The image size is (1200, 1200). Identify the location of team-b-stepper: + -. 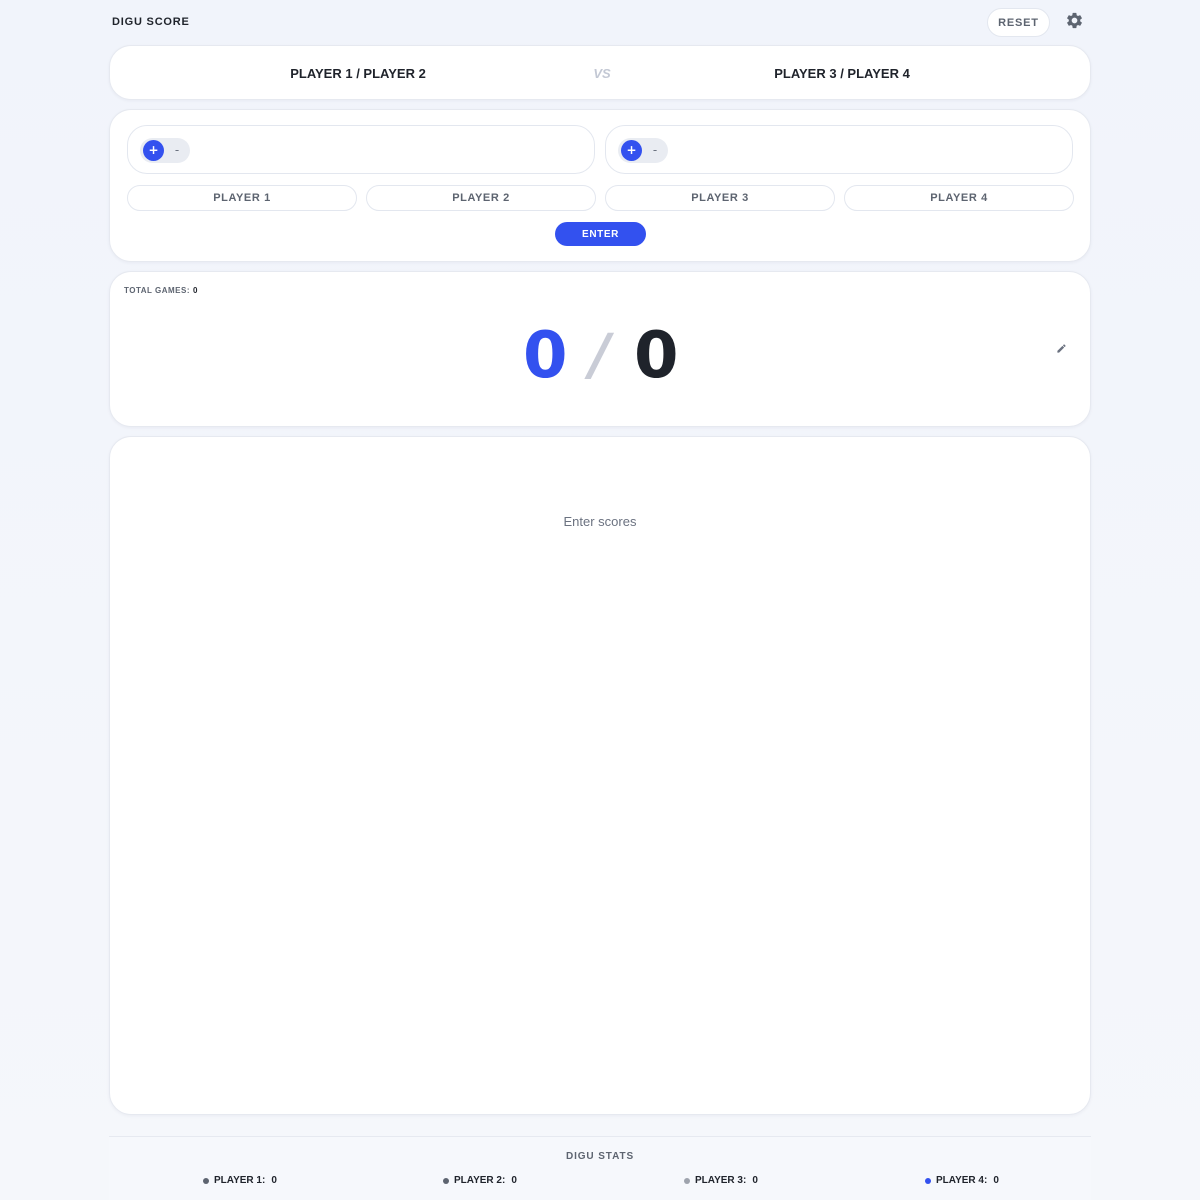
(643, 150).